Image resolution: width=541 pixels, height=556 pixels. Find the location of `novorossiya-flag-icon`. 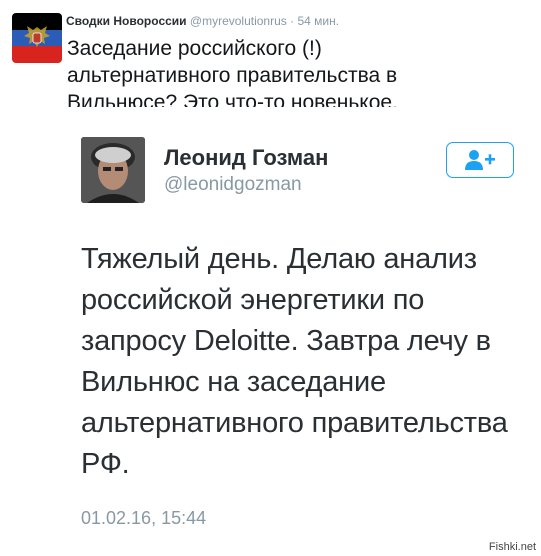

novorossiya-flag-icon is located at coordinates (37, 38).